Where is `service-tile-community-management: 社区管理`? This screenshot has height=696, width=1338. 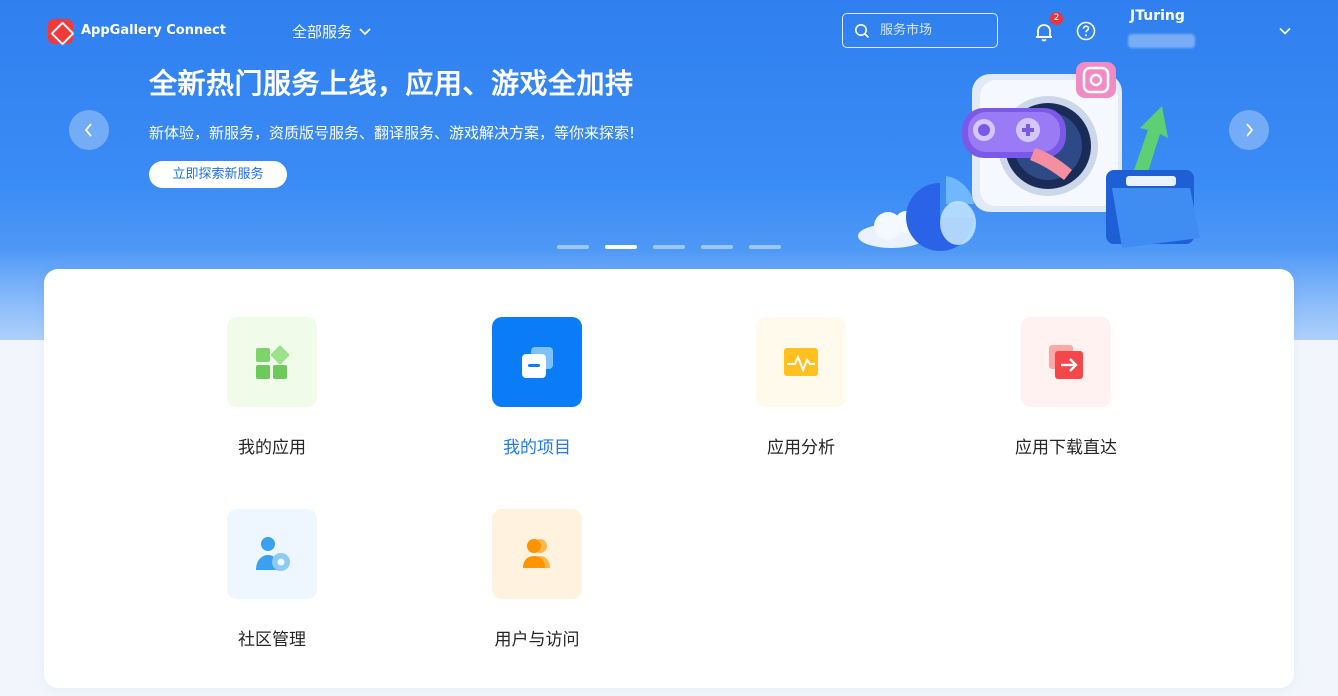 service-tile-community-management: 社区管理 is located at coordinates (272, 579).